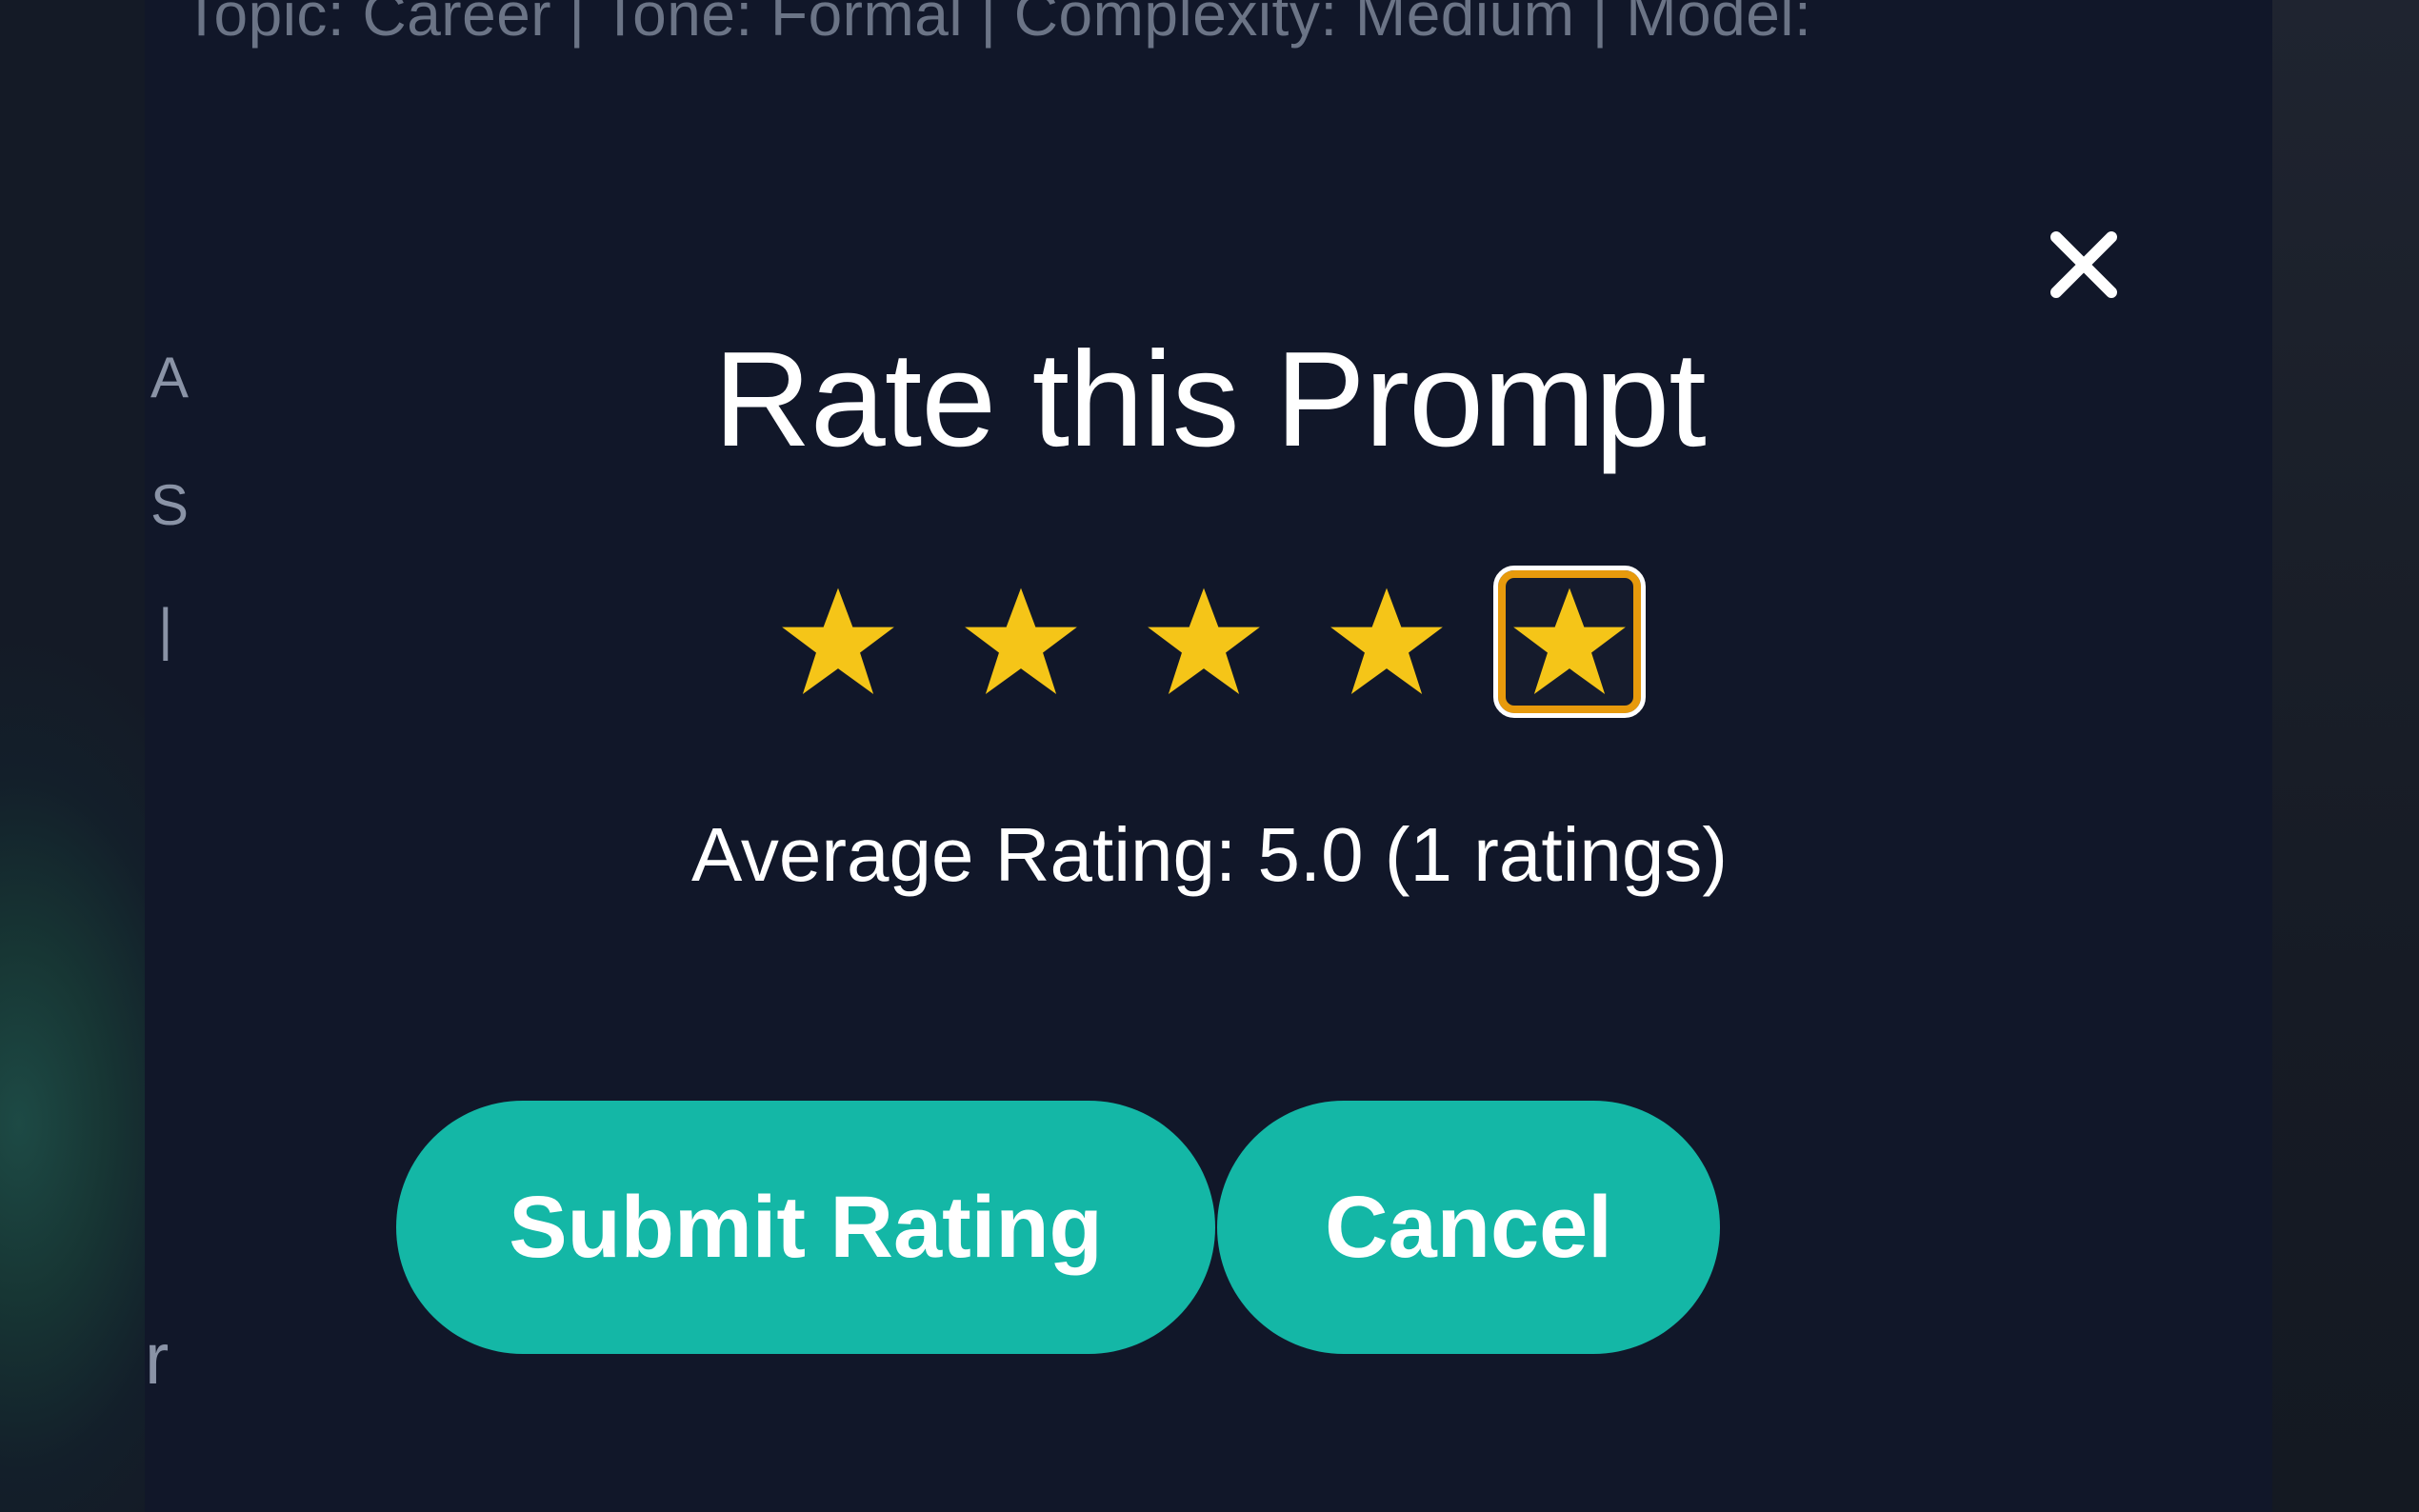  Describe the element at coordinates (170, 505) in the screenshot. I see `underlying-text-fragment: S` at that location.